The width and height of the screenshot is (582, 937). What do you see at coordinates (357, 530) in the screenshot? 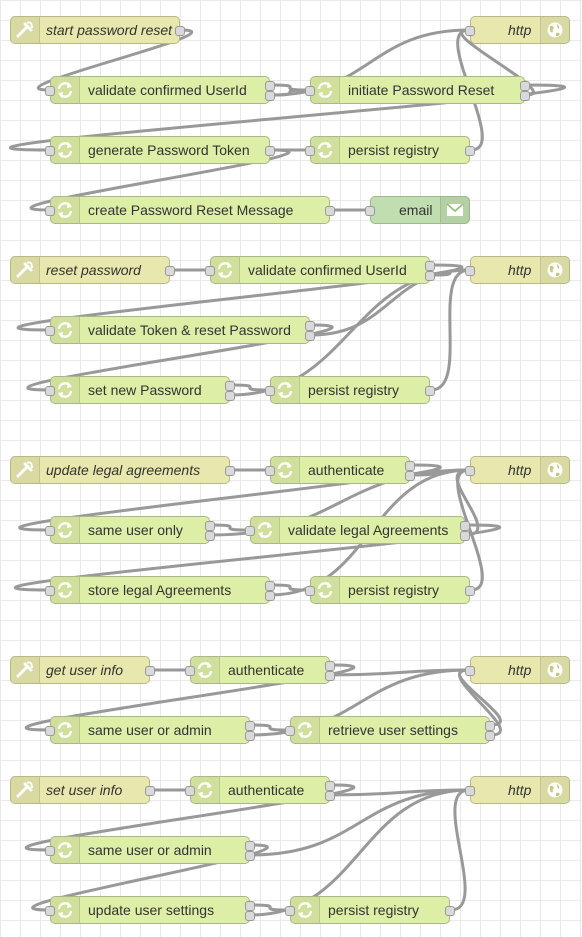
I see `function-node: validate legal Agreements` at bounding box center [357, 530].